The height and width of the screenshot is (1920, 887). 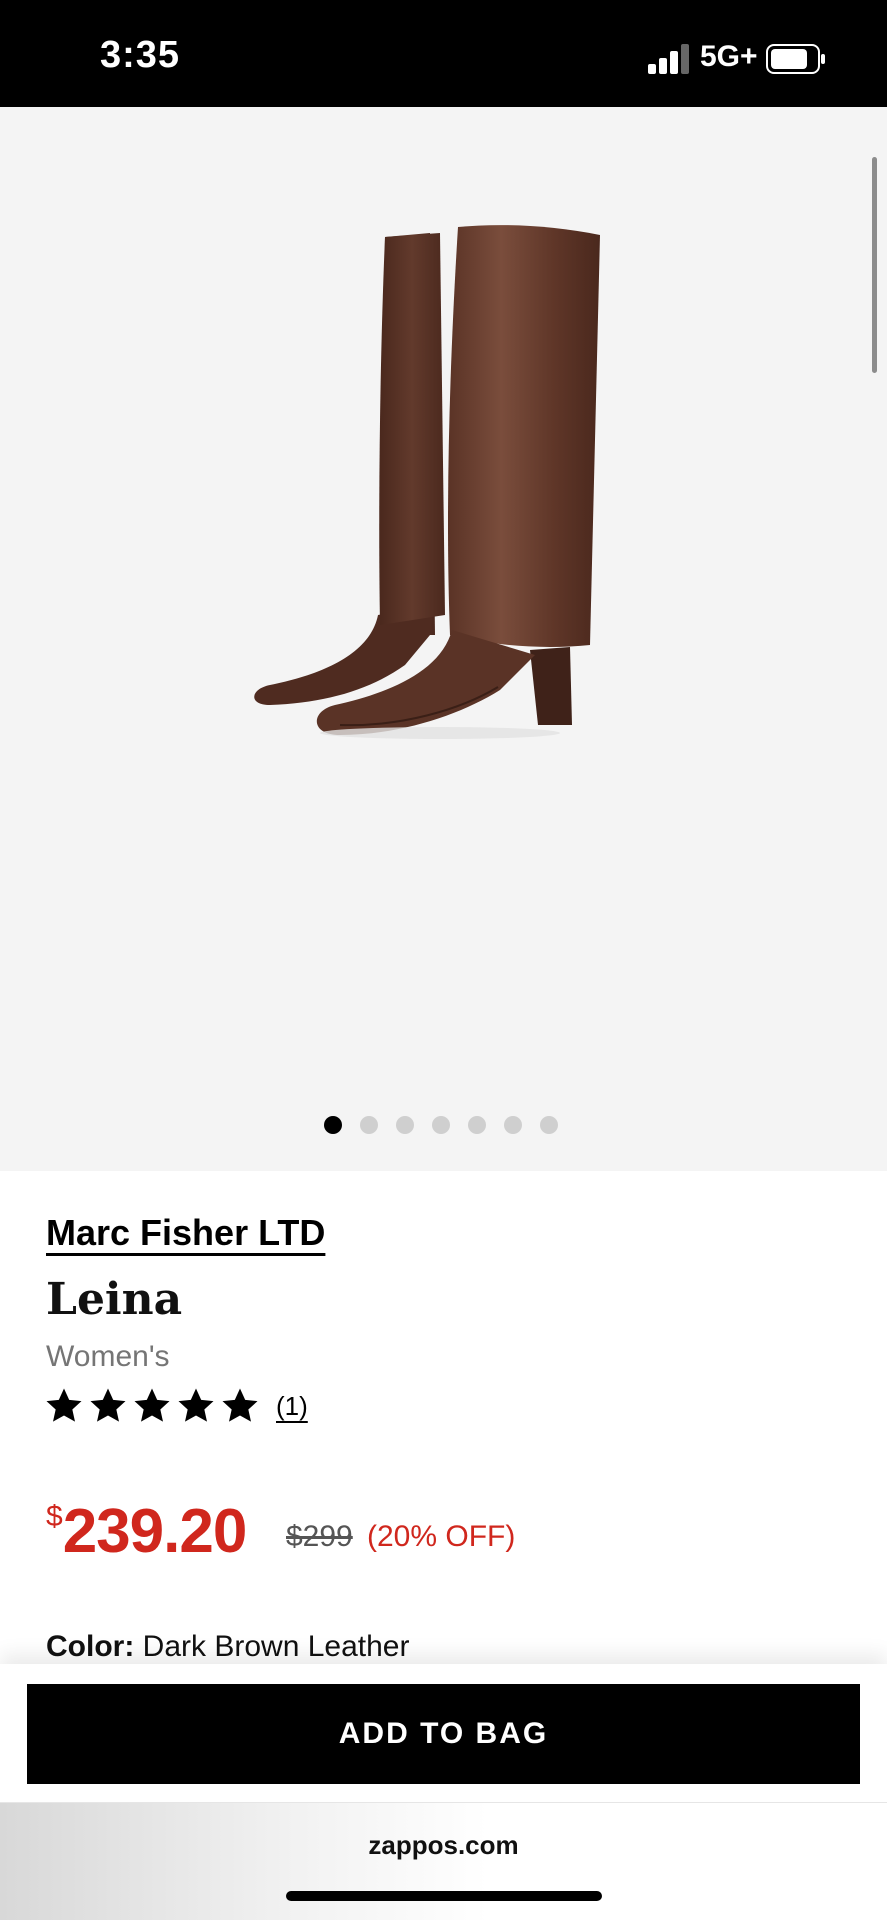 I want to click on currency-symbol: $, so click(x=54, y=1516).